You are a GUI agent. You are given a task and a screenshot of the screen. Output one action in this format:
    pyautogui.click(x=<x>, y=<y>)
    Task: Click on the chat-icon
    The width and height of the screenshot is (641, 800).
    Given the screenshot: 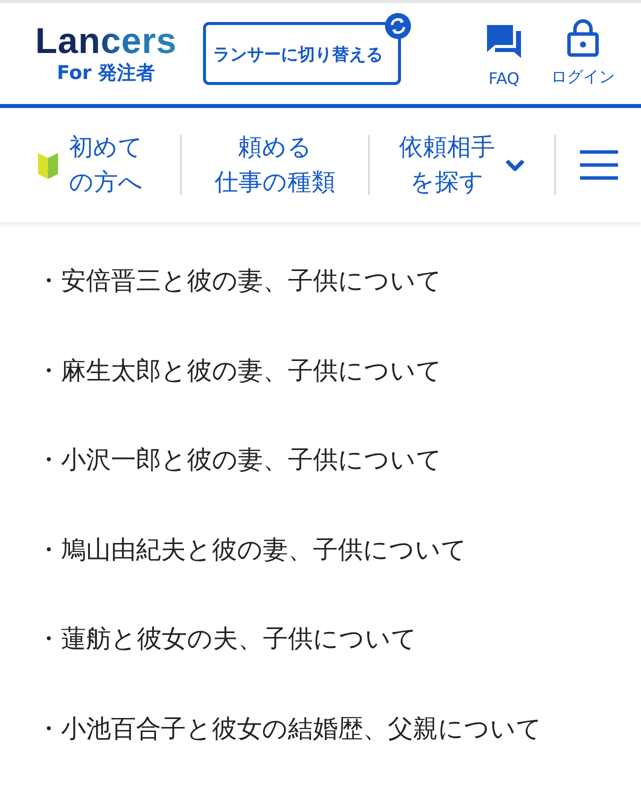 What is the action you would take?
    pyautogui.click(x=504, y=41)
    